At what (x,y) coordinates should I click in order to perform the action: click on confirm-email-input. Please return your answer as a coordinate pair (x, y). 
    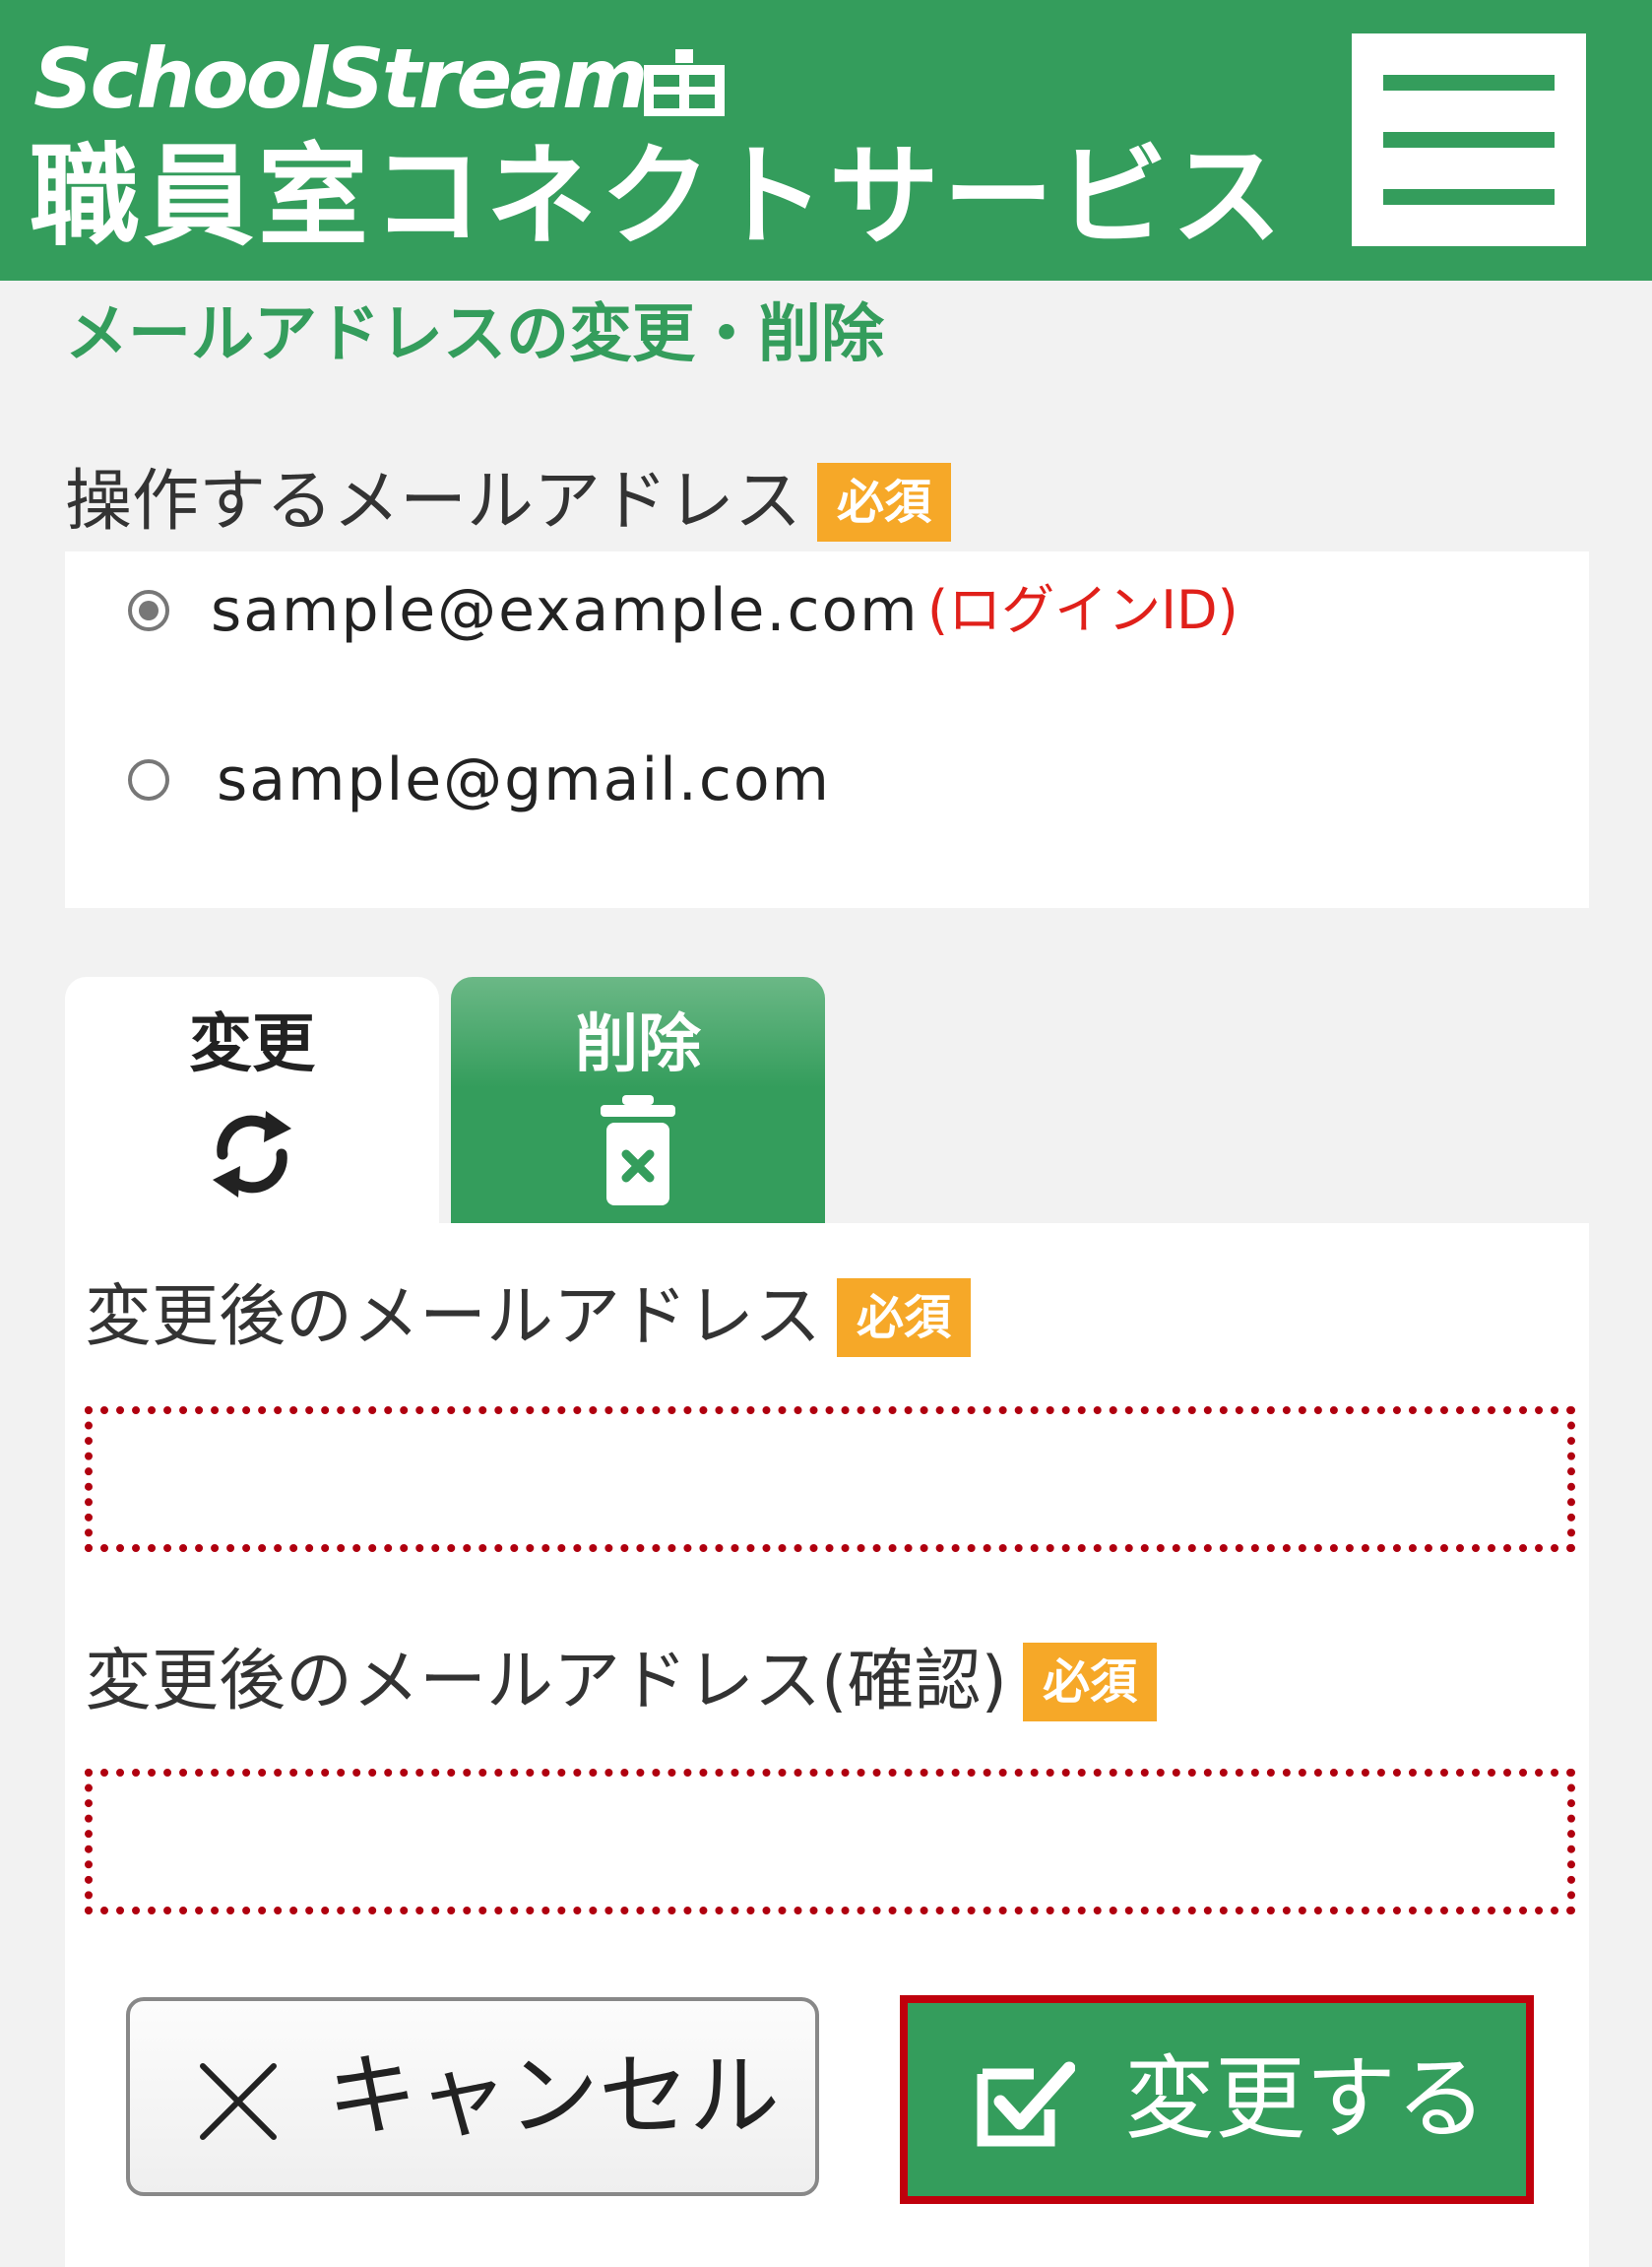
    Looking at the image, I should click on (830, 1841).